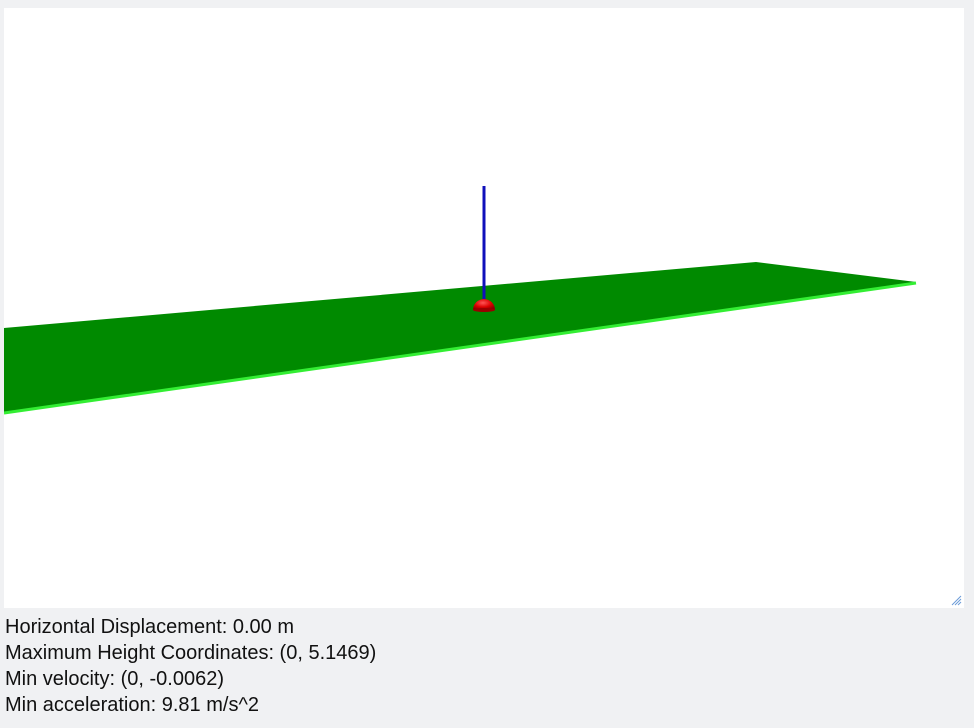 This screenshot has width=974, height=728. What do you see at coordinates (114, 679) in the screenshot?
I see `min-velocity-readout: Min velocity: (0, -0.0062)` at bounding box center [114, 679].